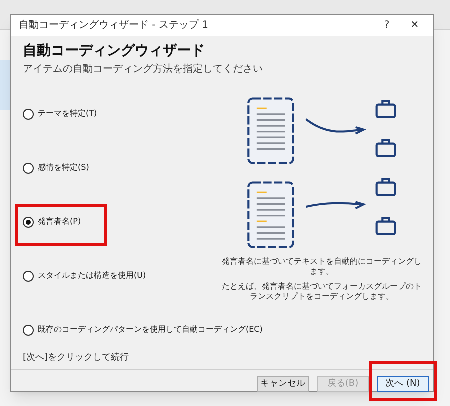 Image resolution: width=450 pixels, height=406 pixels. What do you see at coordinates (322, 267) in the screenshot?
I see `description-text: 発言者名に基づいてテキストを自動的にコーディングします。` at bounding box center [322, 267].